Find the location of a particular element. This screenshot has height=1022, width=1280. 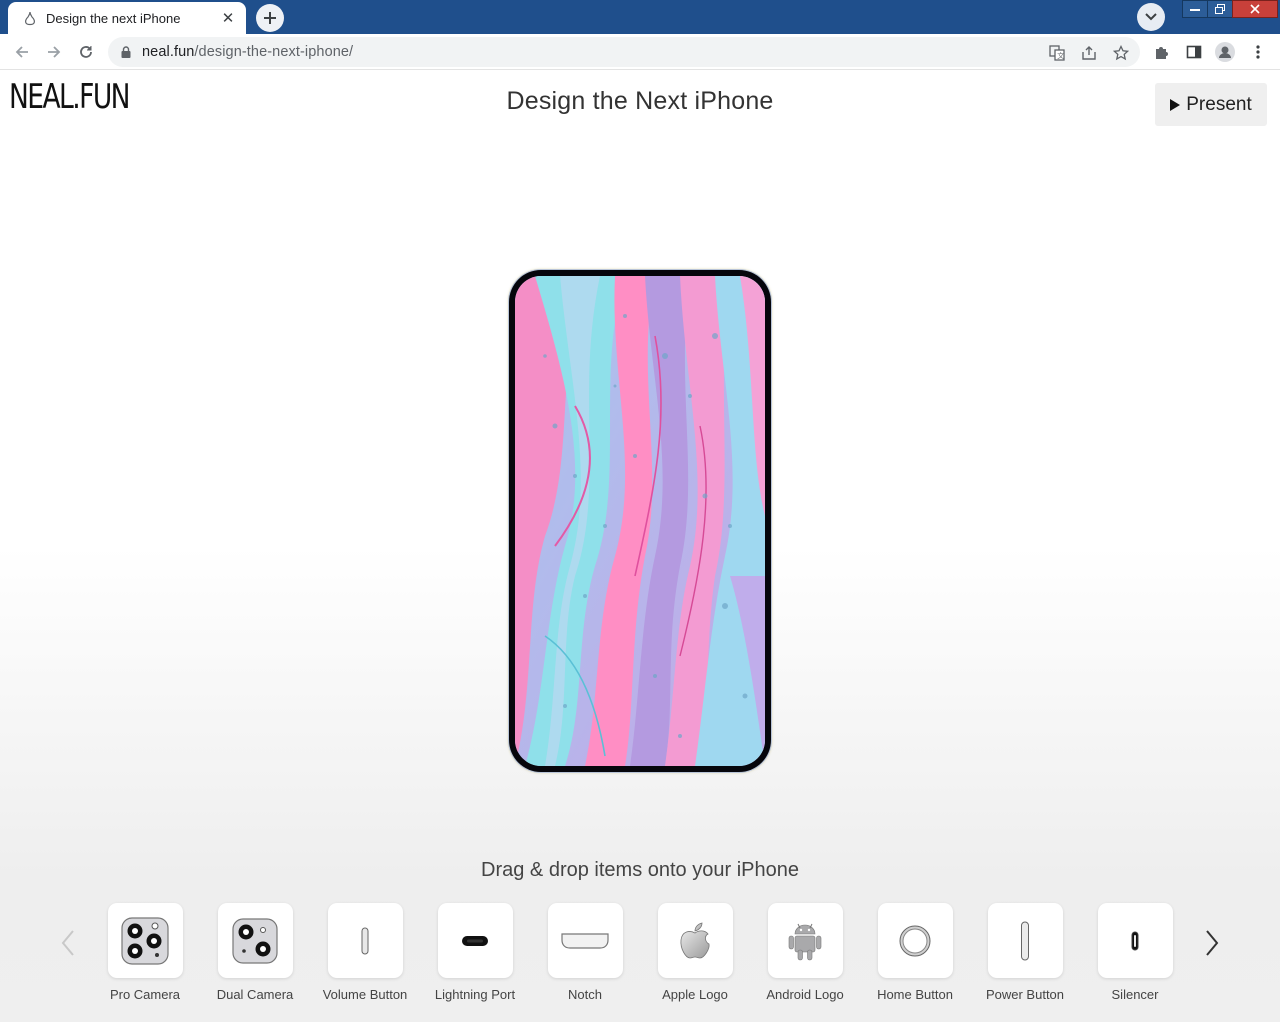

item-volume-button: Volume Button is located at coordinates (365, 952).